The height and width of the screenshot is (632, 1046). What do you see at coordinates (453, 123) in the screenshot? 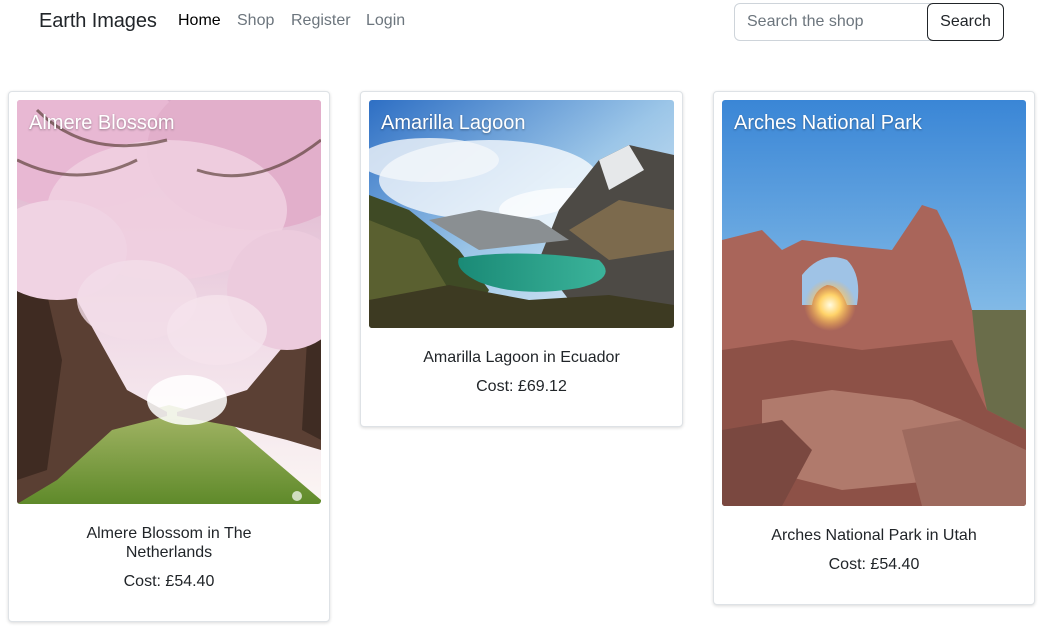
I see `image-title-overlay: Amarilla Lagoon` at bounding box center [453, 123].